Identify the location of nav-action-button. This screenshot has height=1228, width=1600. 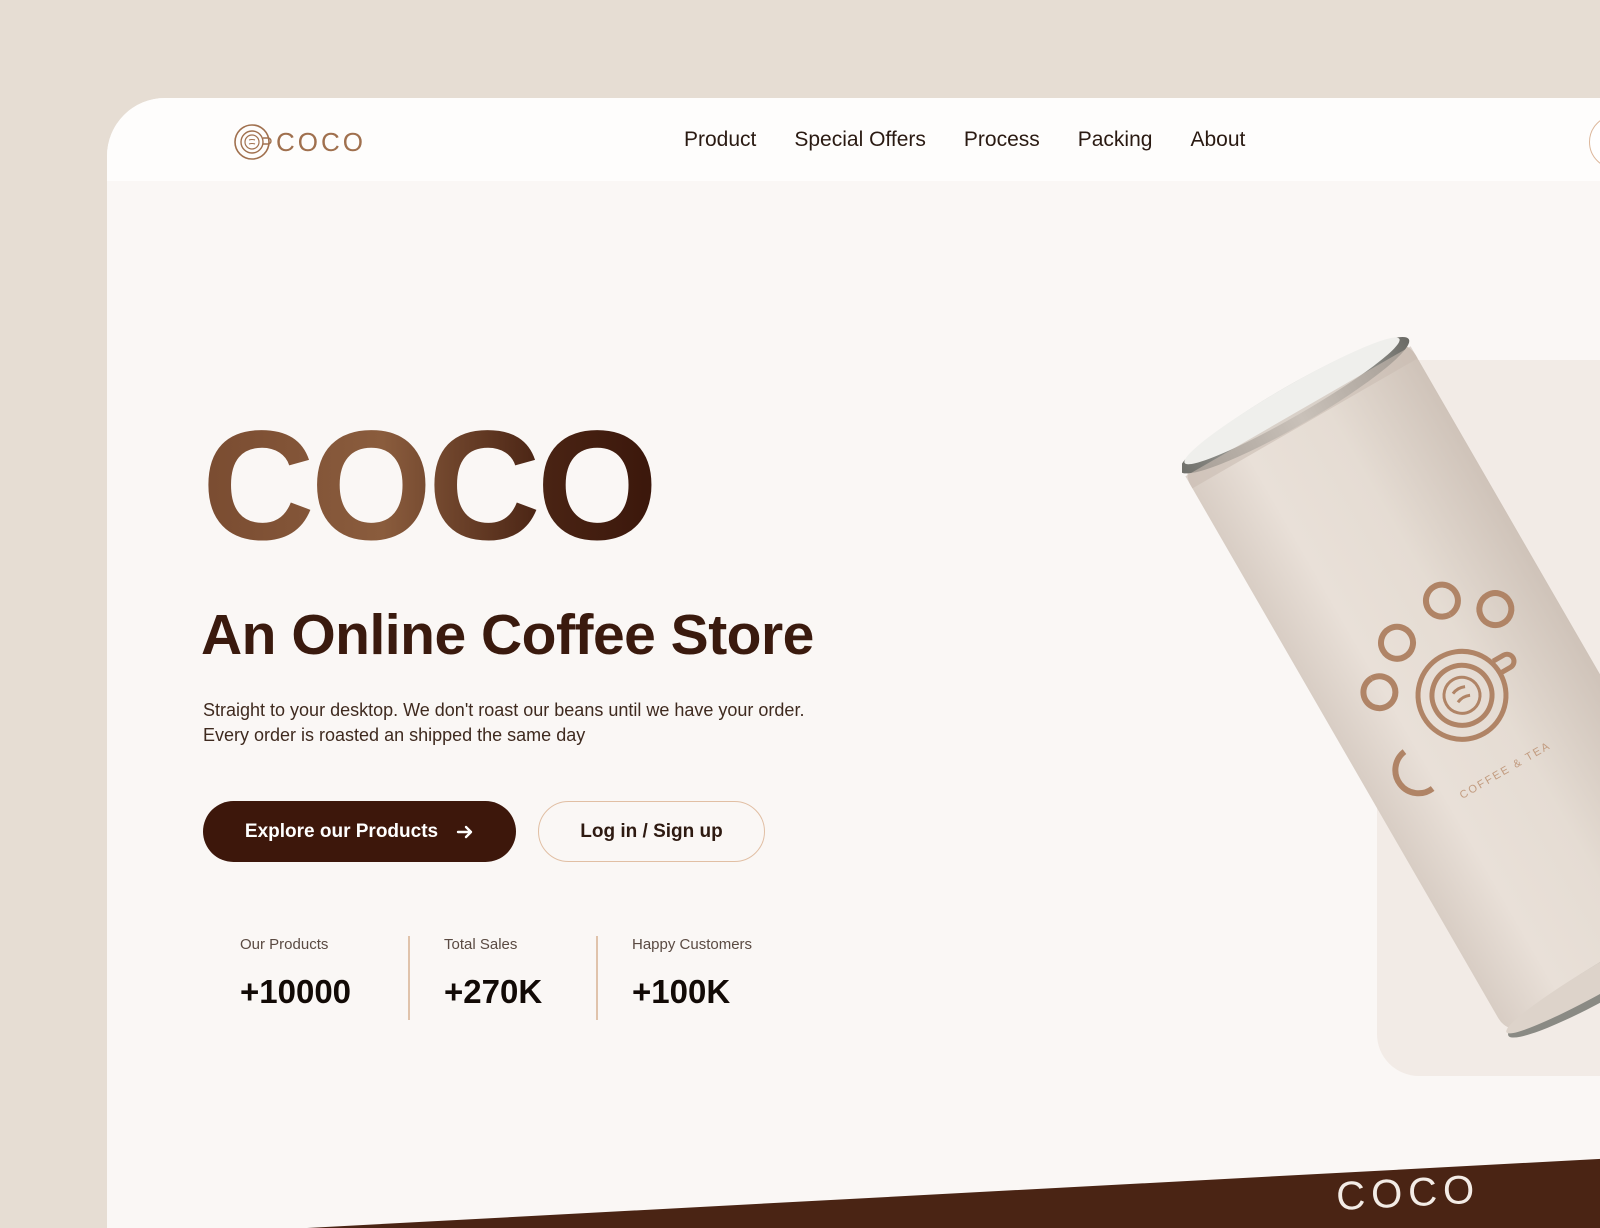
(1594, 142).